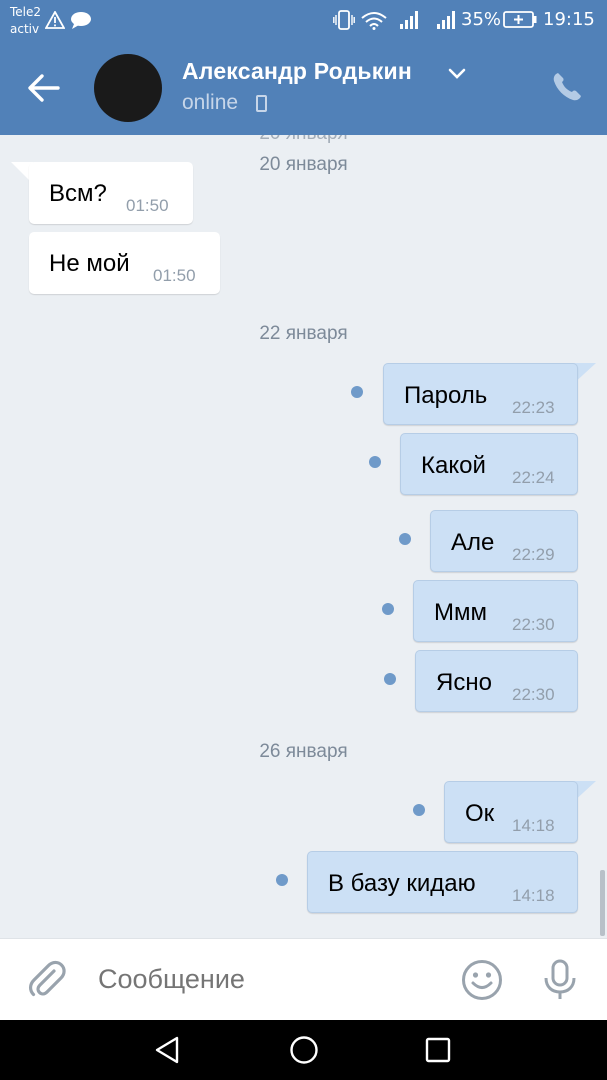 The height and width of the screenshot is (1080, 607). Describe the element at coordinates (303, 751) in the screenshot. I see `date-separator: 26 января` at that location.